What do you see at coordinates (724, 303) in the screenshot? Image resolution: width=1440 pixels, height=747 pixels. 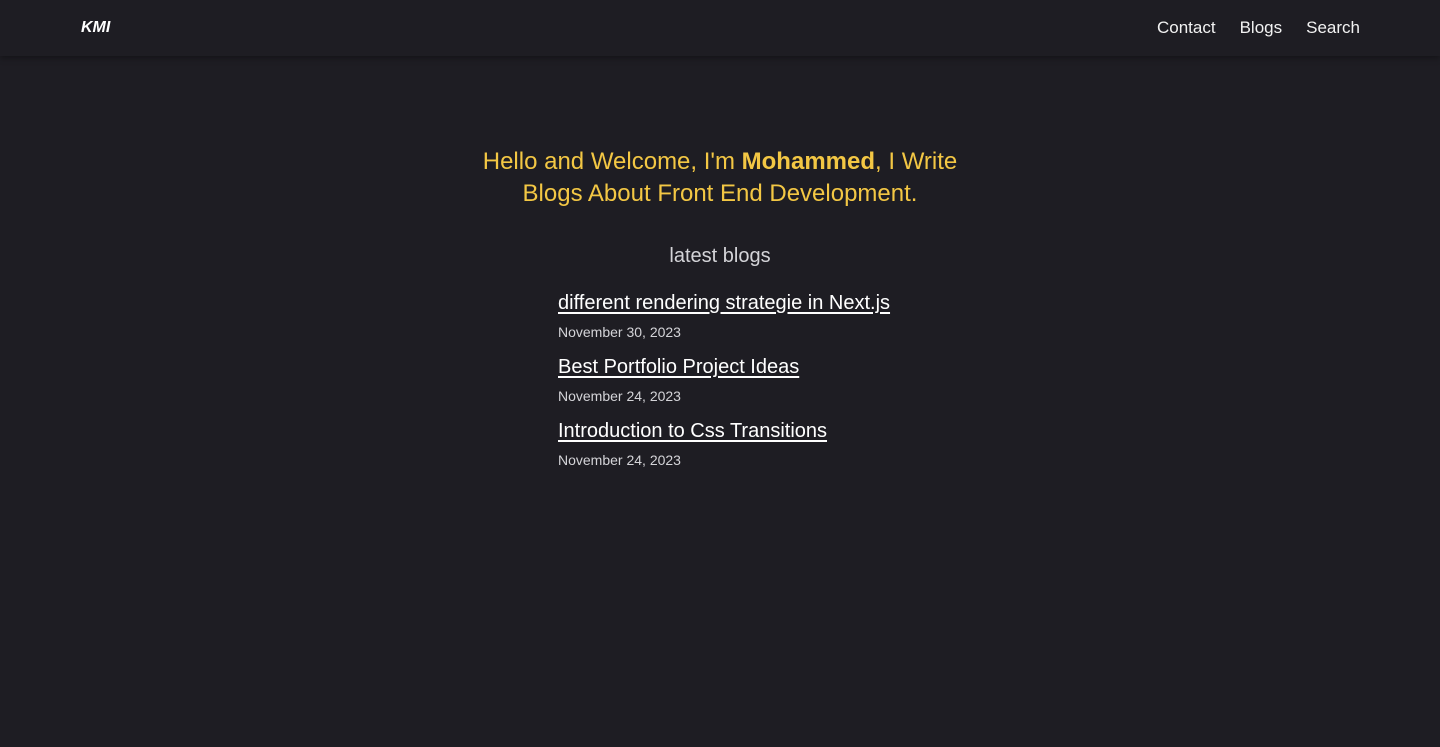 I see `blog-title-link: different rendering strategie in Next.js` at bounding box center [724, 303].